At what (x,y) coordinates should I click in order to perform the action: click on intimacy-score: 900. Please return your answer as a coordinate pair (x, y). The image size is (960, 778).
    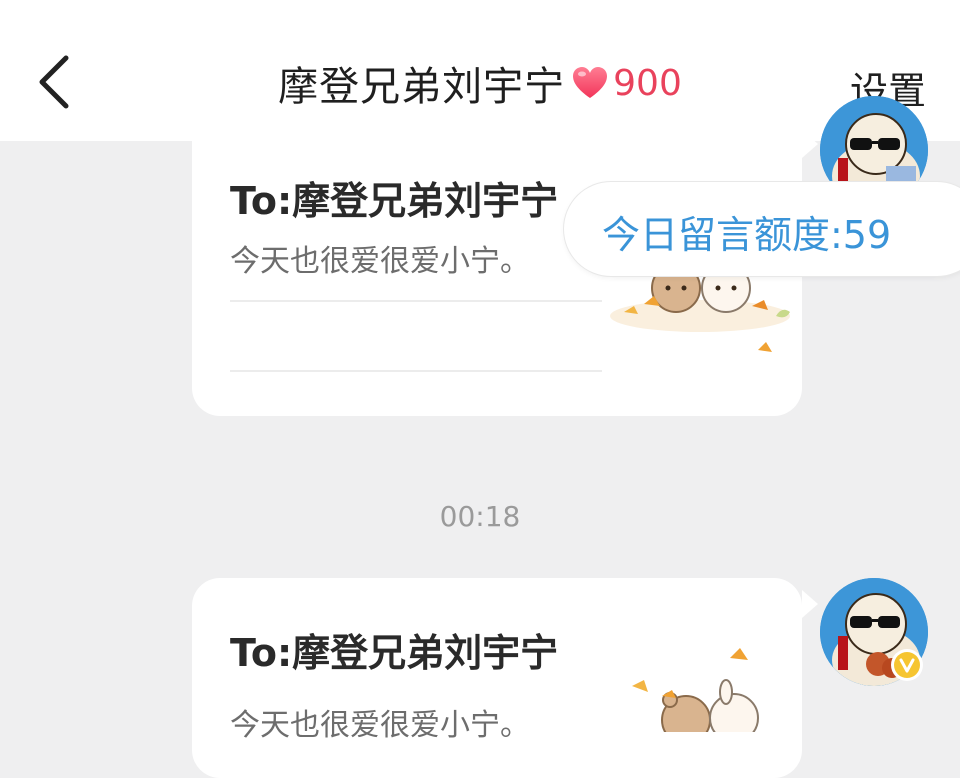
    Looking at the image, I should click on (647, 83).